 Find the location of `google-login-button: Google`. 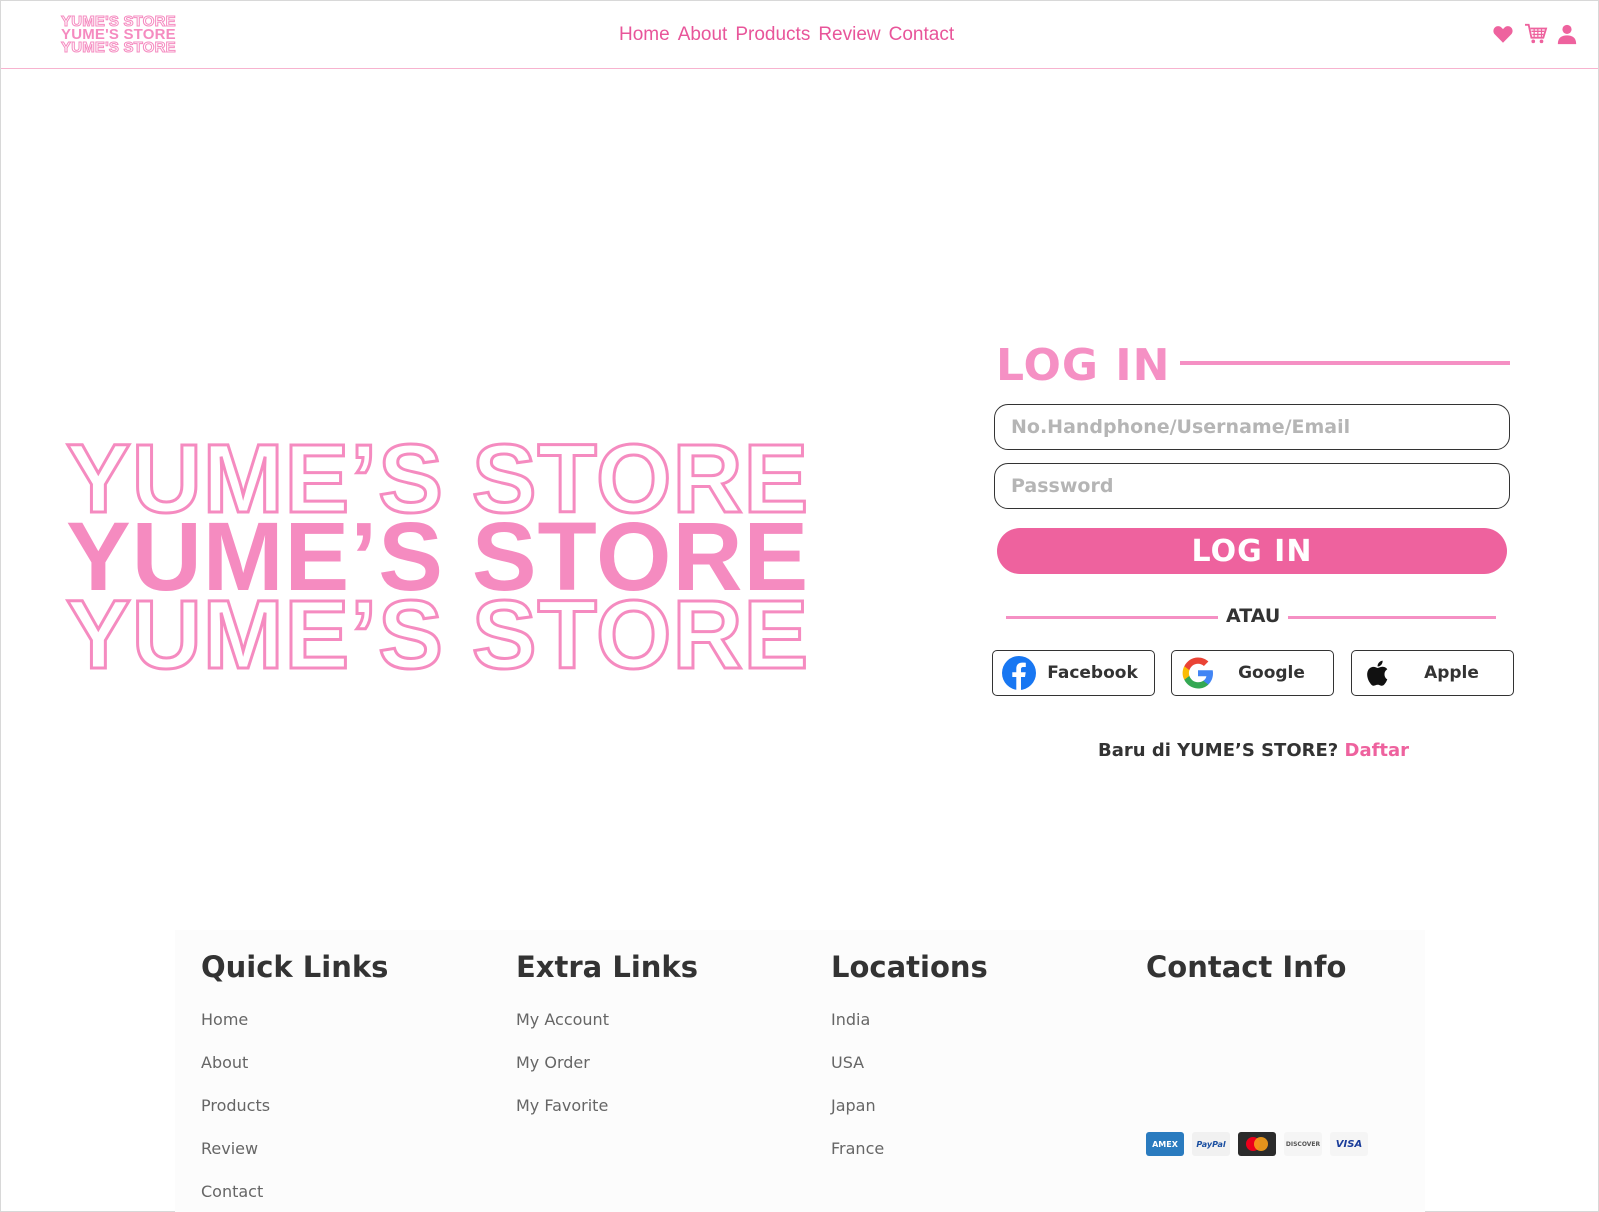

google-login-button: Google is located at coordinates (1252, 673).